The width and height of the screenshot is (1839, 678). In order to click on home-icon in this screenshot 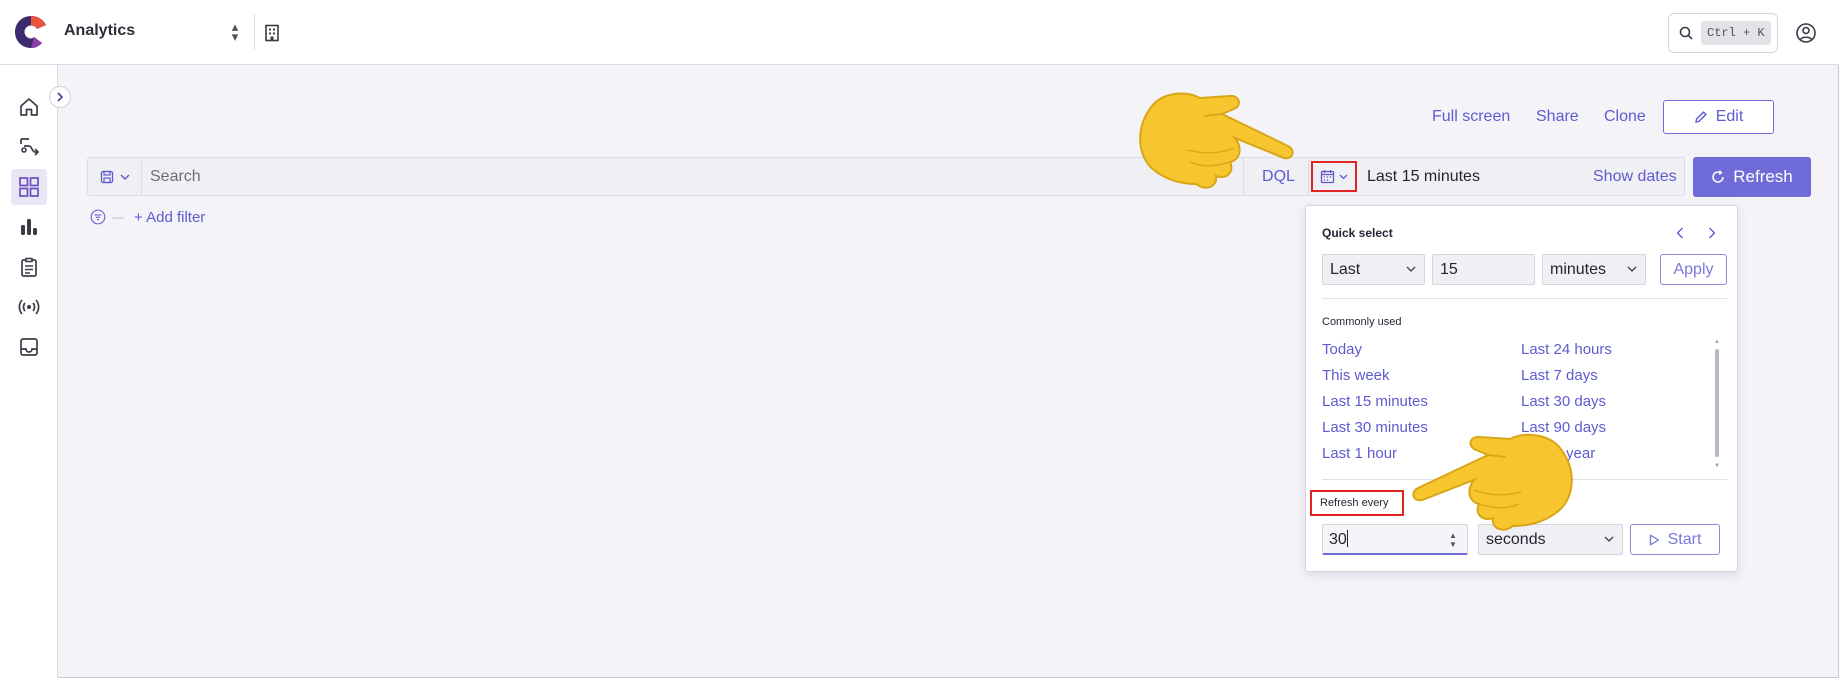, I will do `click(29, 107)`.